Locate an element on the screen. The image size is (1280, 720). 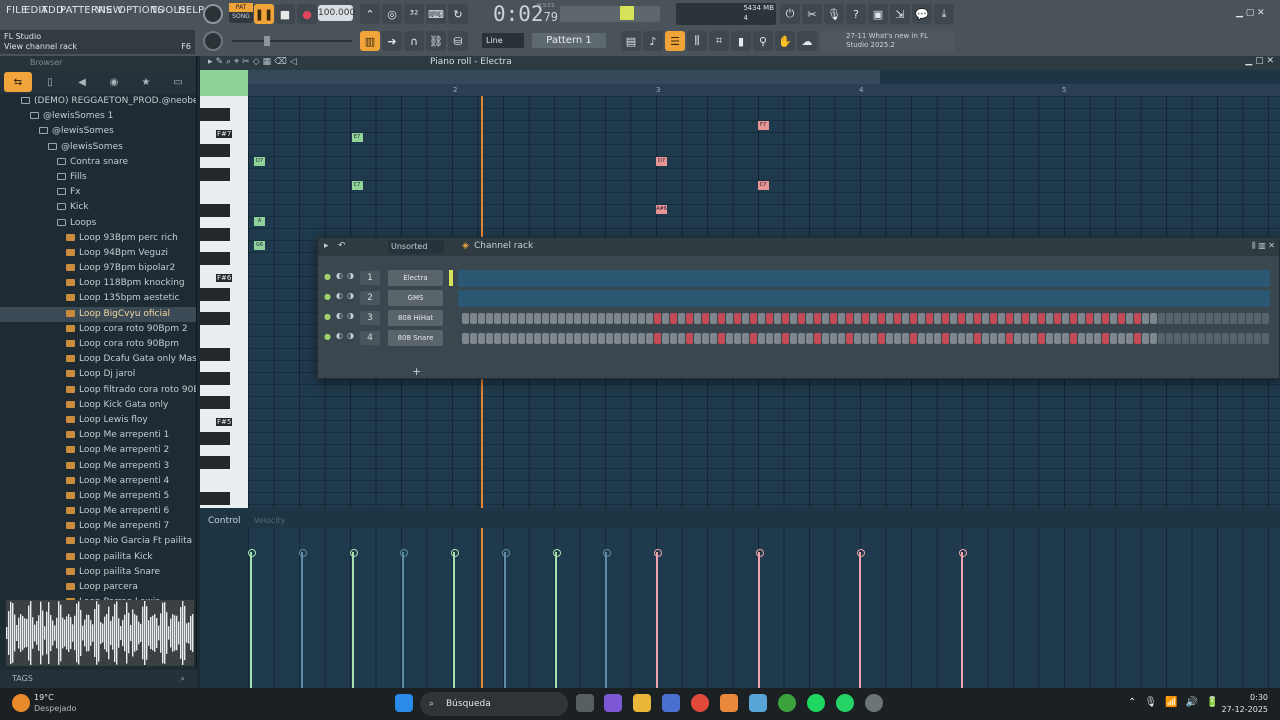
snap-button: ∩ is located at coordinates (414, 41).